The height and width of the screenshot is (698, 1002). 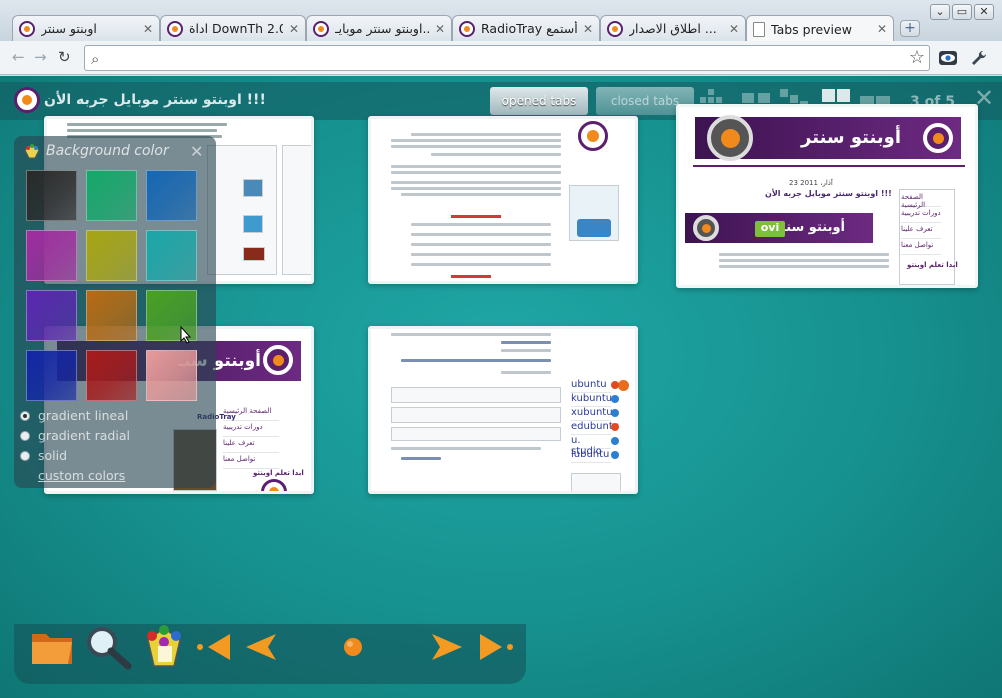 I want to click on tab-3: اوبنتو سنتر موبايـ... ✕, so click(x=379, y=28).